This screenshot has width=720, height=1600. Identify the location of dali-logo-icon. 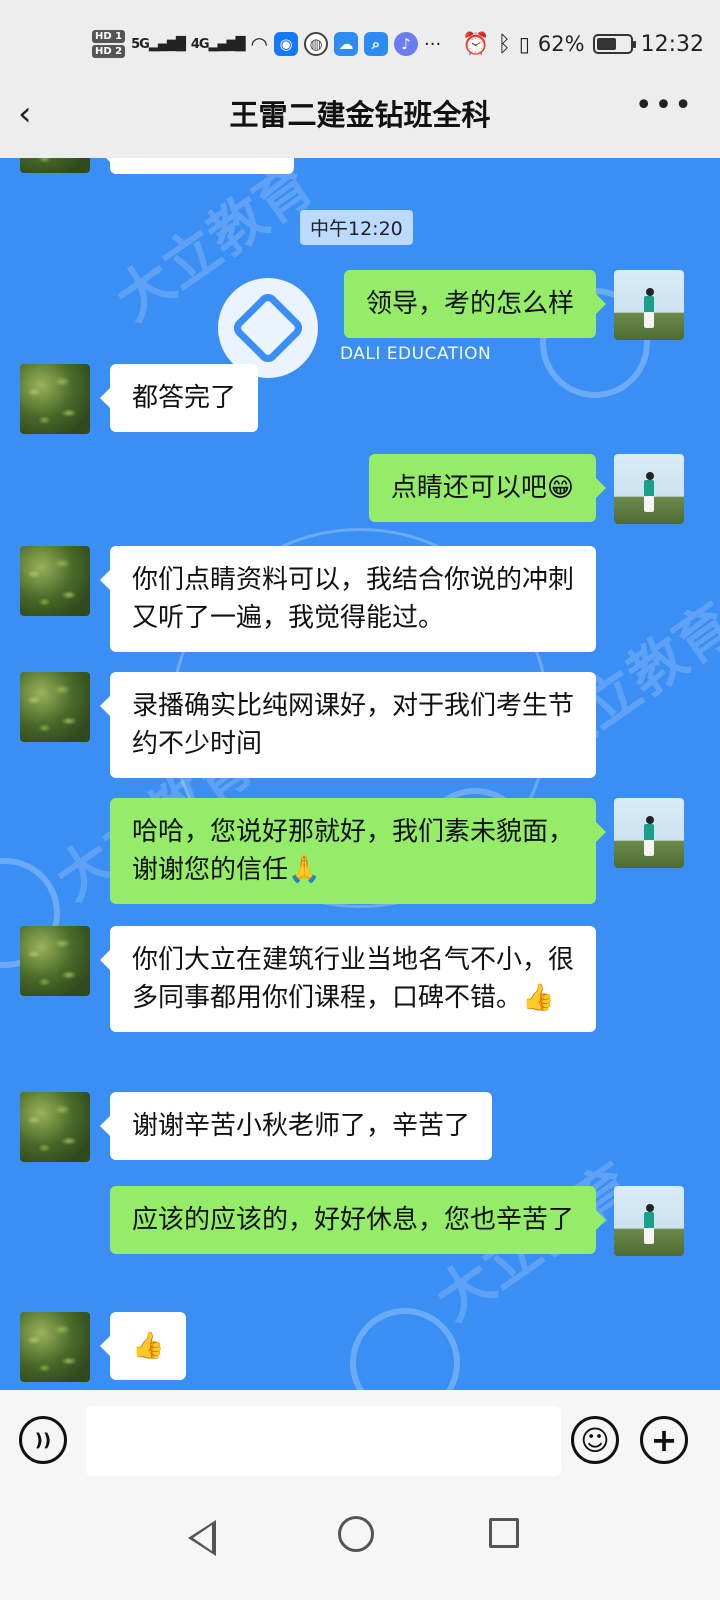
(268, 328).